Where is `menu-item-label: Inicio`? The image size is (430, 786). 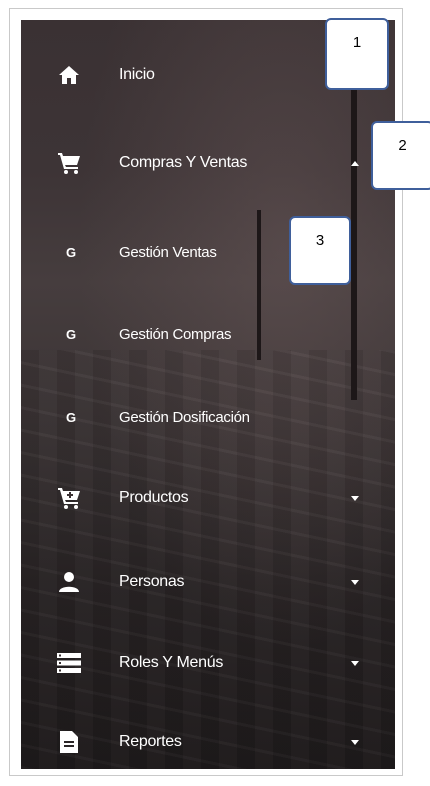 menu-item-label: Inicio is located at coordinates (137, 74).